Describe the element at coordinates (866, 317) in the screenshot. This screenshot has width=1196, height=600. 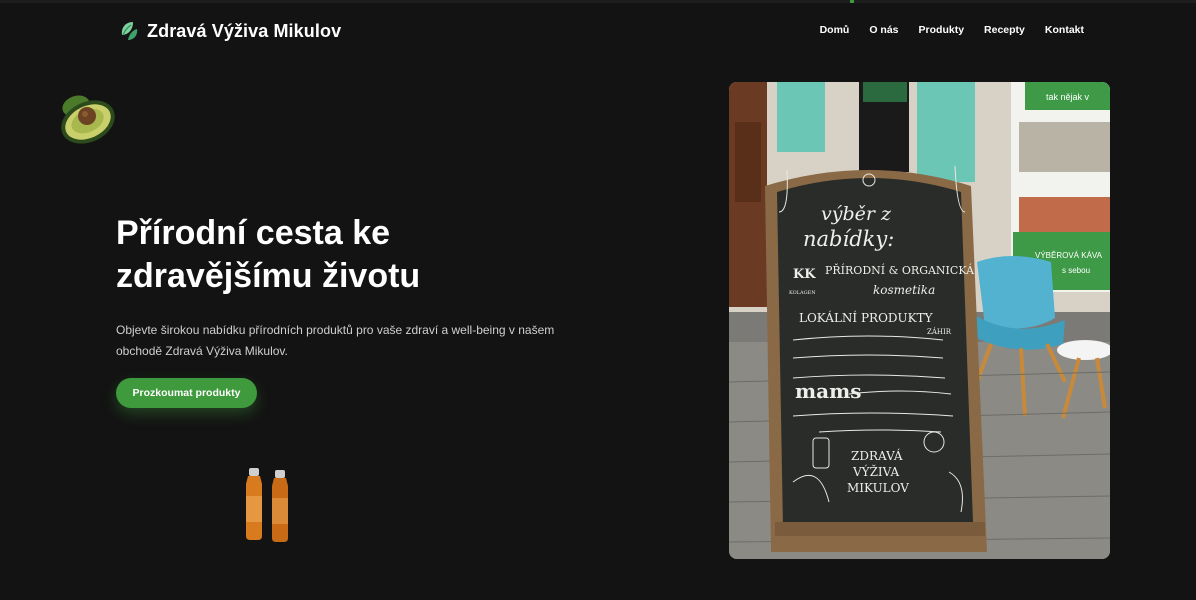
I see `board-line-5: LOKÁLNÍ PRODUKTY` at that location.